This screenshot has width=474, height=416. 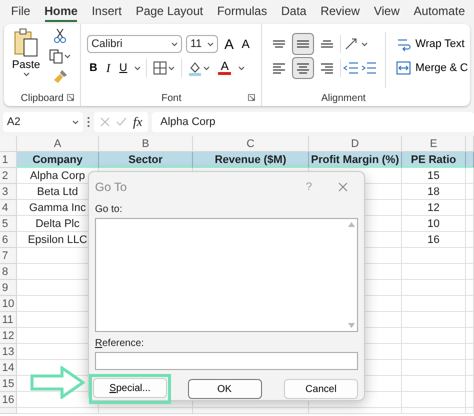 What do you see at coordinates (321, 389) in the screenshot?
I see `dialog-button: Cancel` at bounding box center [321, 389].